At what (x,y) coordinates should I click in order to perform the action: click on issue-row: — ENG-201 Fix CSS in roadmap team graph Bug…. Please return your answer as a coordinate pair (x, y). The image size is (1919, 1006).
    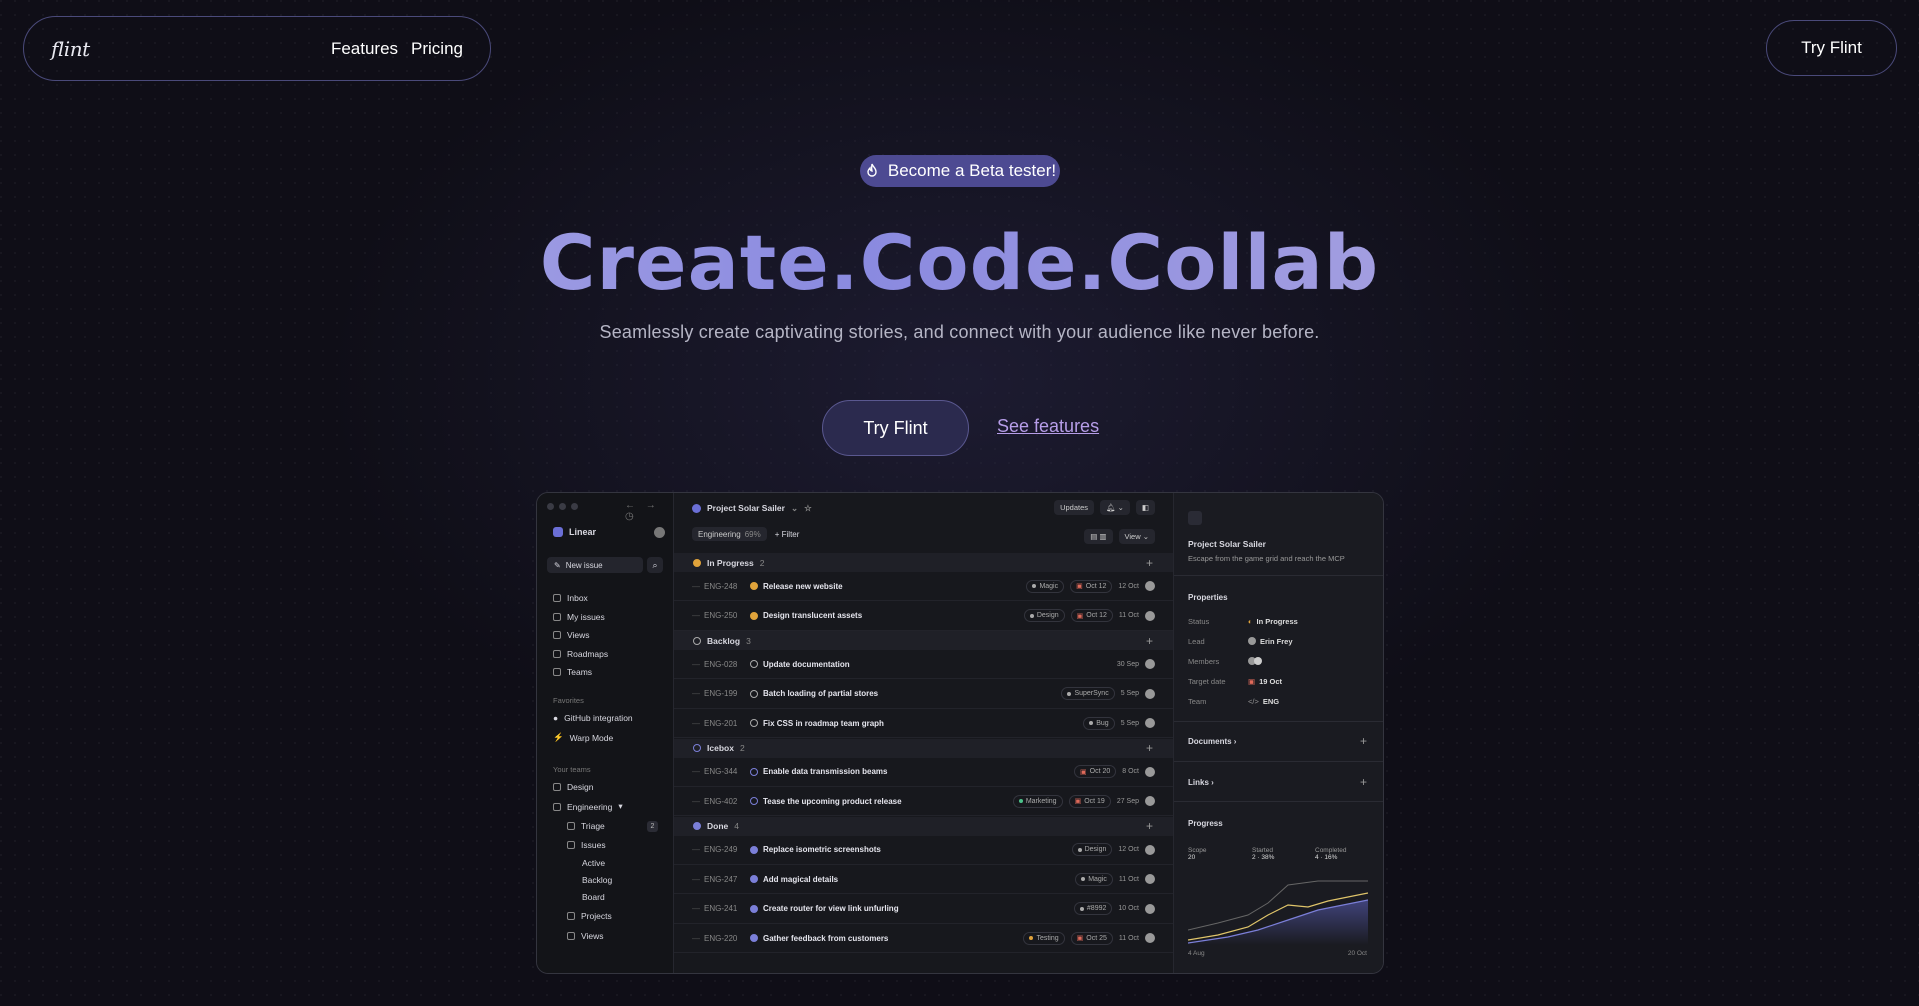
    Looking at the image, I should click on (923, 723).